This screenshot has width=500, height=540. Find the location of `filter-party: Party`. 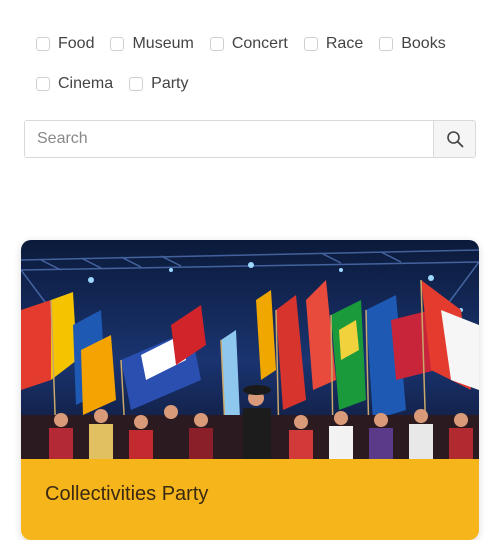

filter-party: Party is located at coordinates (158, 84).